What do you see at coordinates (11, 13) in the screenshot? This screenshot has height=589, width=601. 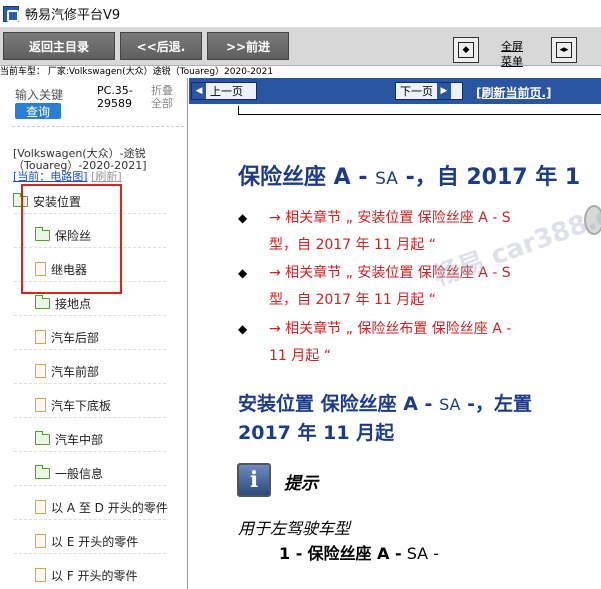 I see `app-icon` at bounding box center [11, 13].